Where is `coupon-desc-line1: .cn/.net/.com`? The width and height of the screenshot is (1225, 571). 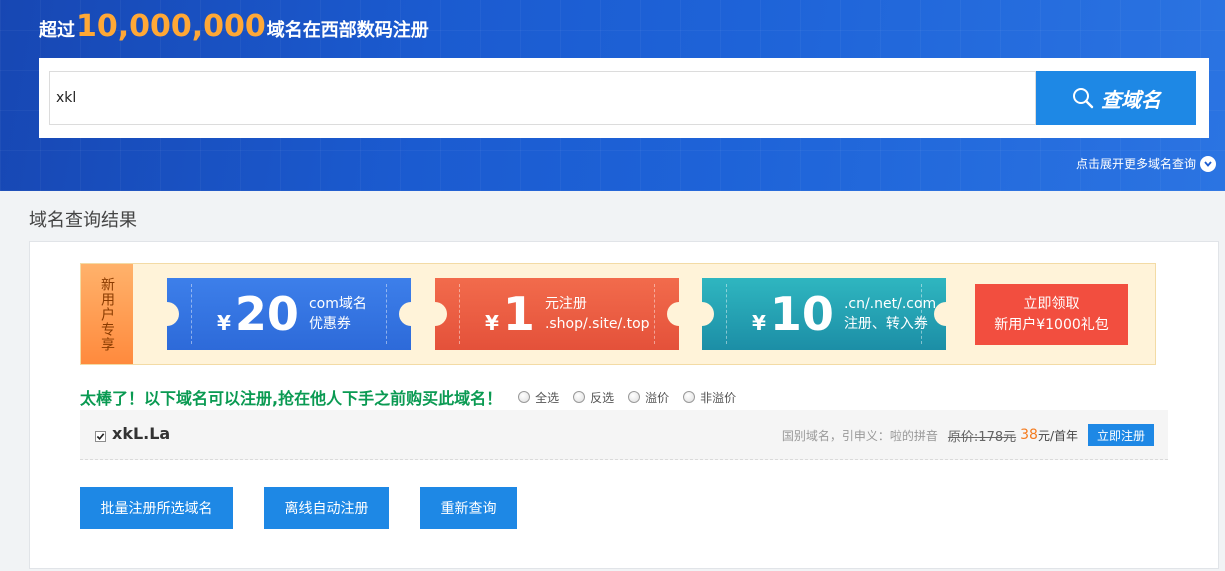
coupon-desc-line1: .cn/.net/.com is located at coordinates (890, 304).